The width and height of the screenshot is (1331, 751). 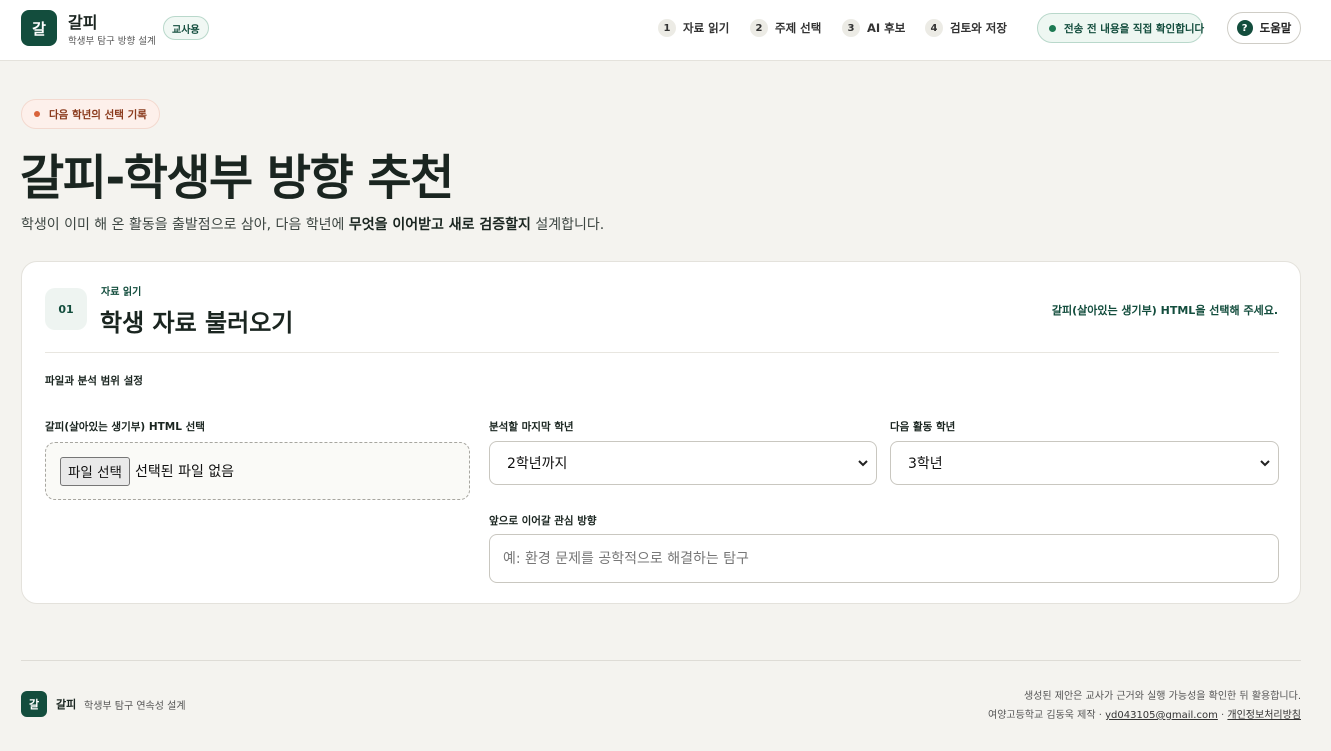 What do you see at coordinates (1164, 310) in the screenshot?
I see `card-hint: 갈피(살아있는 생기부) HTML을 선택해 주세요.` at bounding box center [1164, 310].